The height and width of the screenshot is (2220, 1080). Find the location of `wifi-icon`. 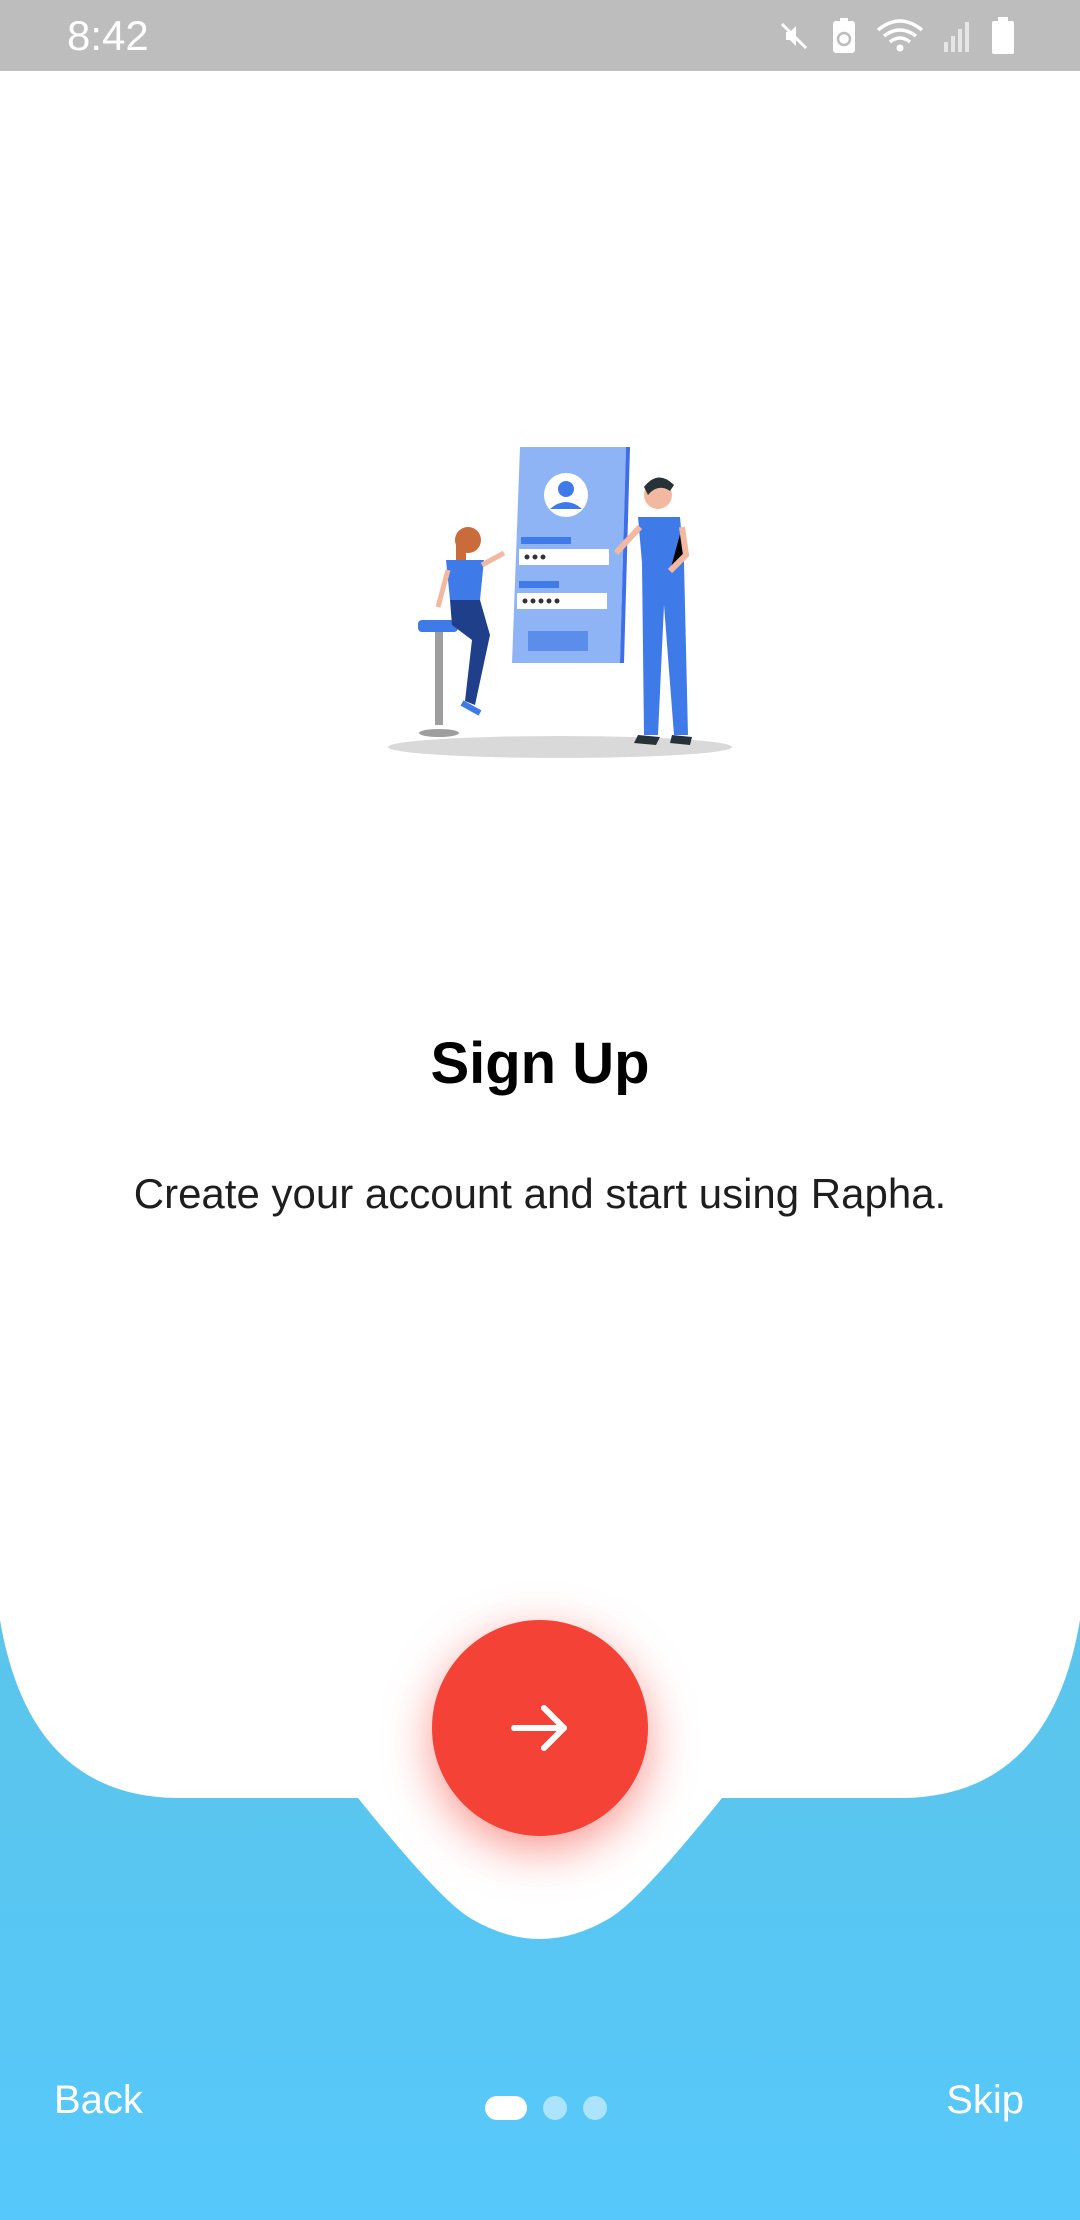

wifi-icon is located at coordinates (900, 36).